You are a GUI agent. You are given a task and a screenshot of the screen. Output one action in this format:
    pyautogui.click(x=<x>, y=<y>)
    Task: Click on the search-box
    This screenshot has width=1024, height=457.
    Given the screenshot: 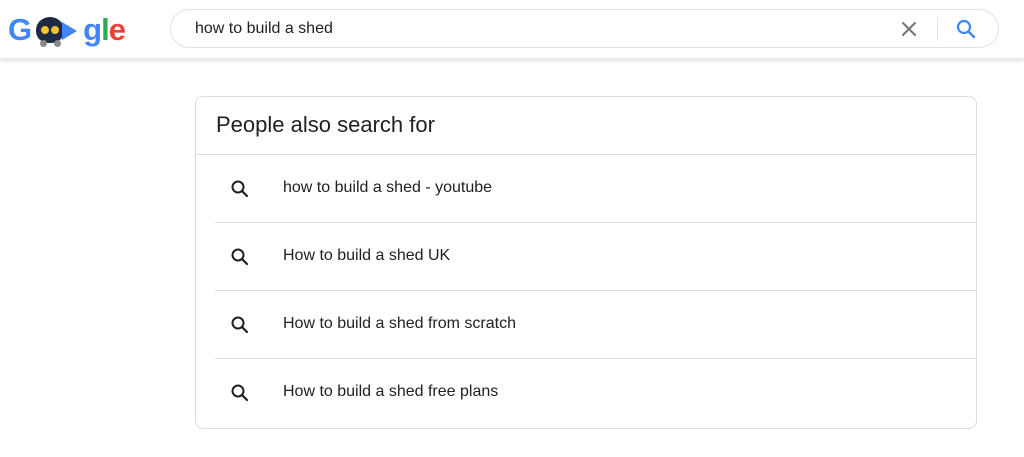 What is the action you would take?
    pyautogui.click(x=584, y=28)
    